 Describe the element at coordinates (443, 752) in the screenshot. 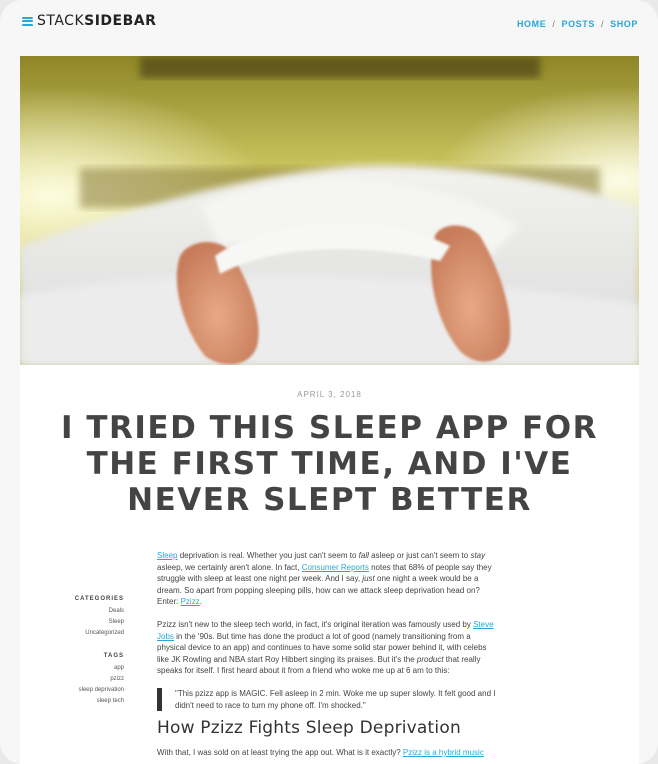

I see `hybrid-music-link: Pzizz is a hybrid music` at that location.